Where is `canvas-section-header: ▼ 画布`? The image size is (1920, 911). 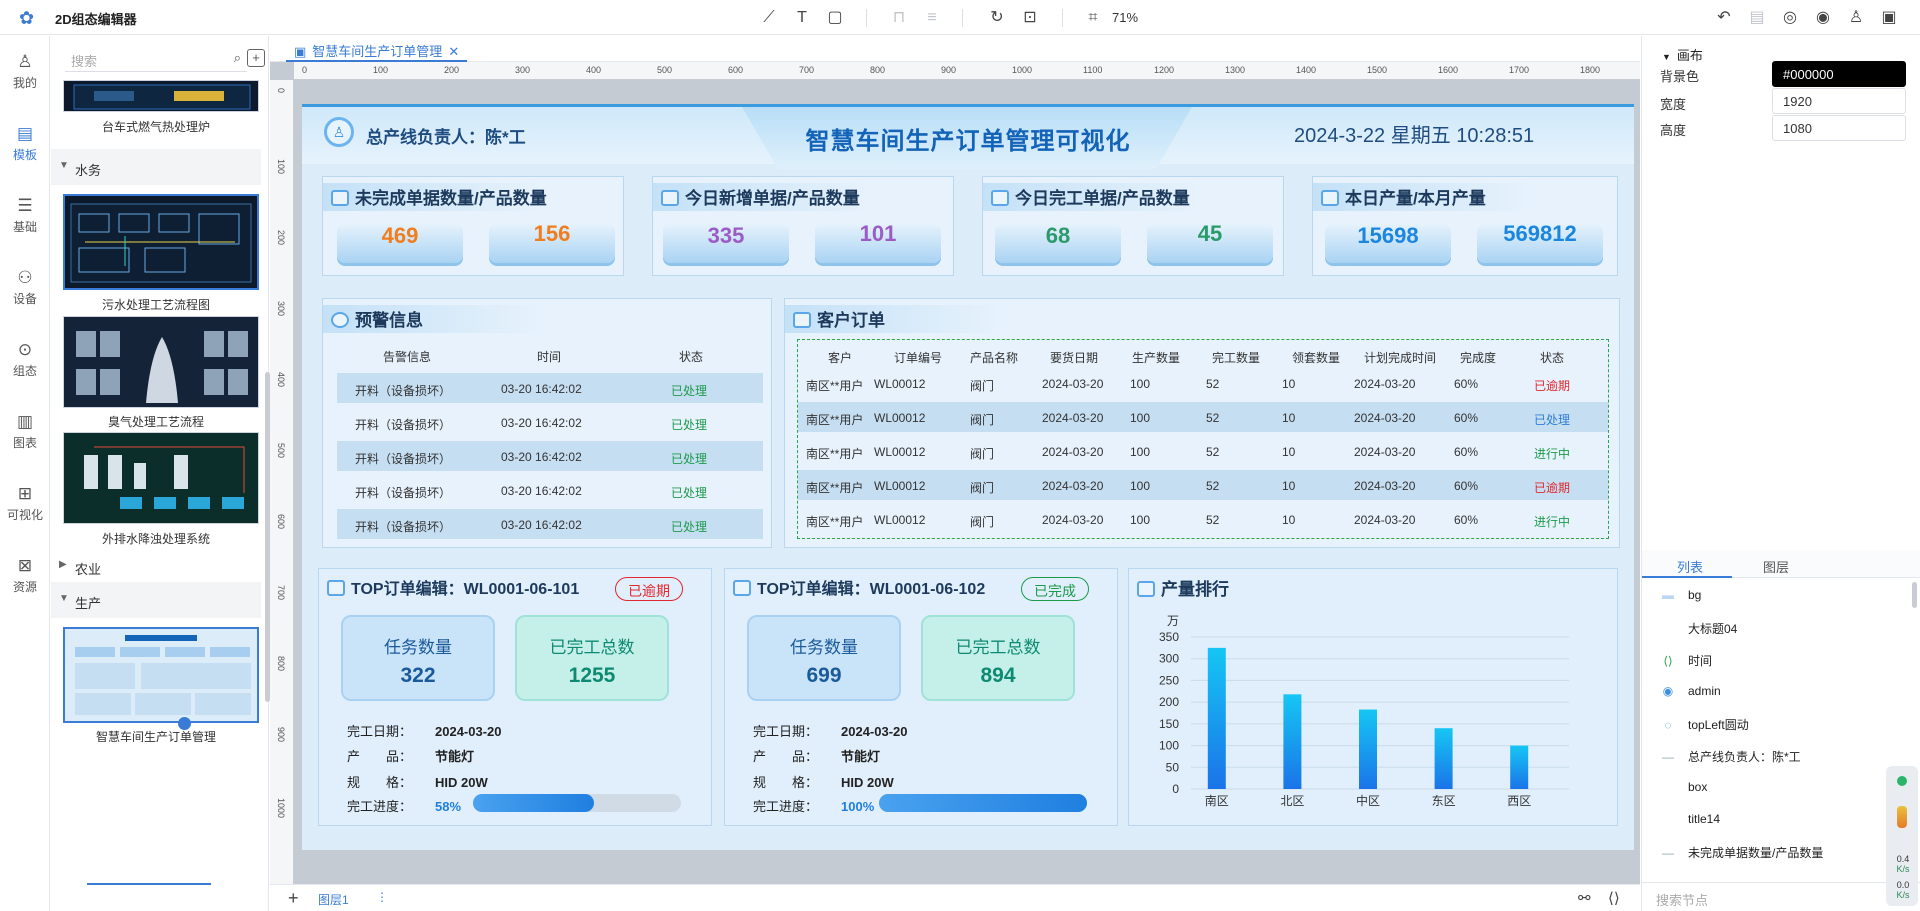
canvas-section-header: ▼ 画布 is located at coordinates (1682, 54).